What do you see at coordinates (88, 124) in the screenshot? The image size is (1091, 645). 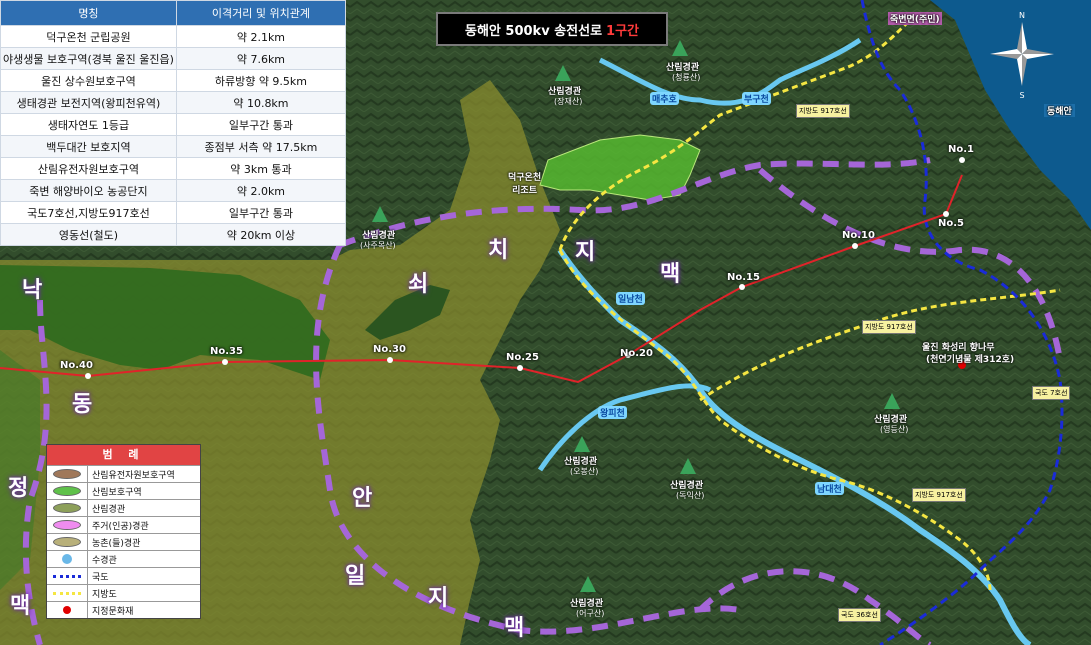 I see `row-name: 생태자연도 1등급` at bounding box center [88, 124].